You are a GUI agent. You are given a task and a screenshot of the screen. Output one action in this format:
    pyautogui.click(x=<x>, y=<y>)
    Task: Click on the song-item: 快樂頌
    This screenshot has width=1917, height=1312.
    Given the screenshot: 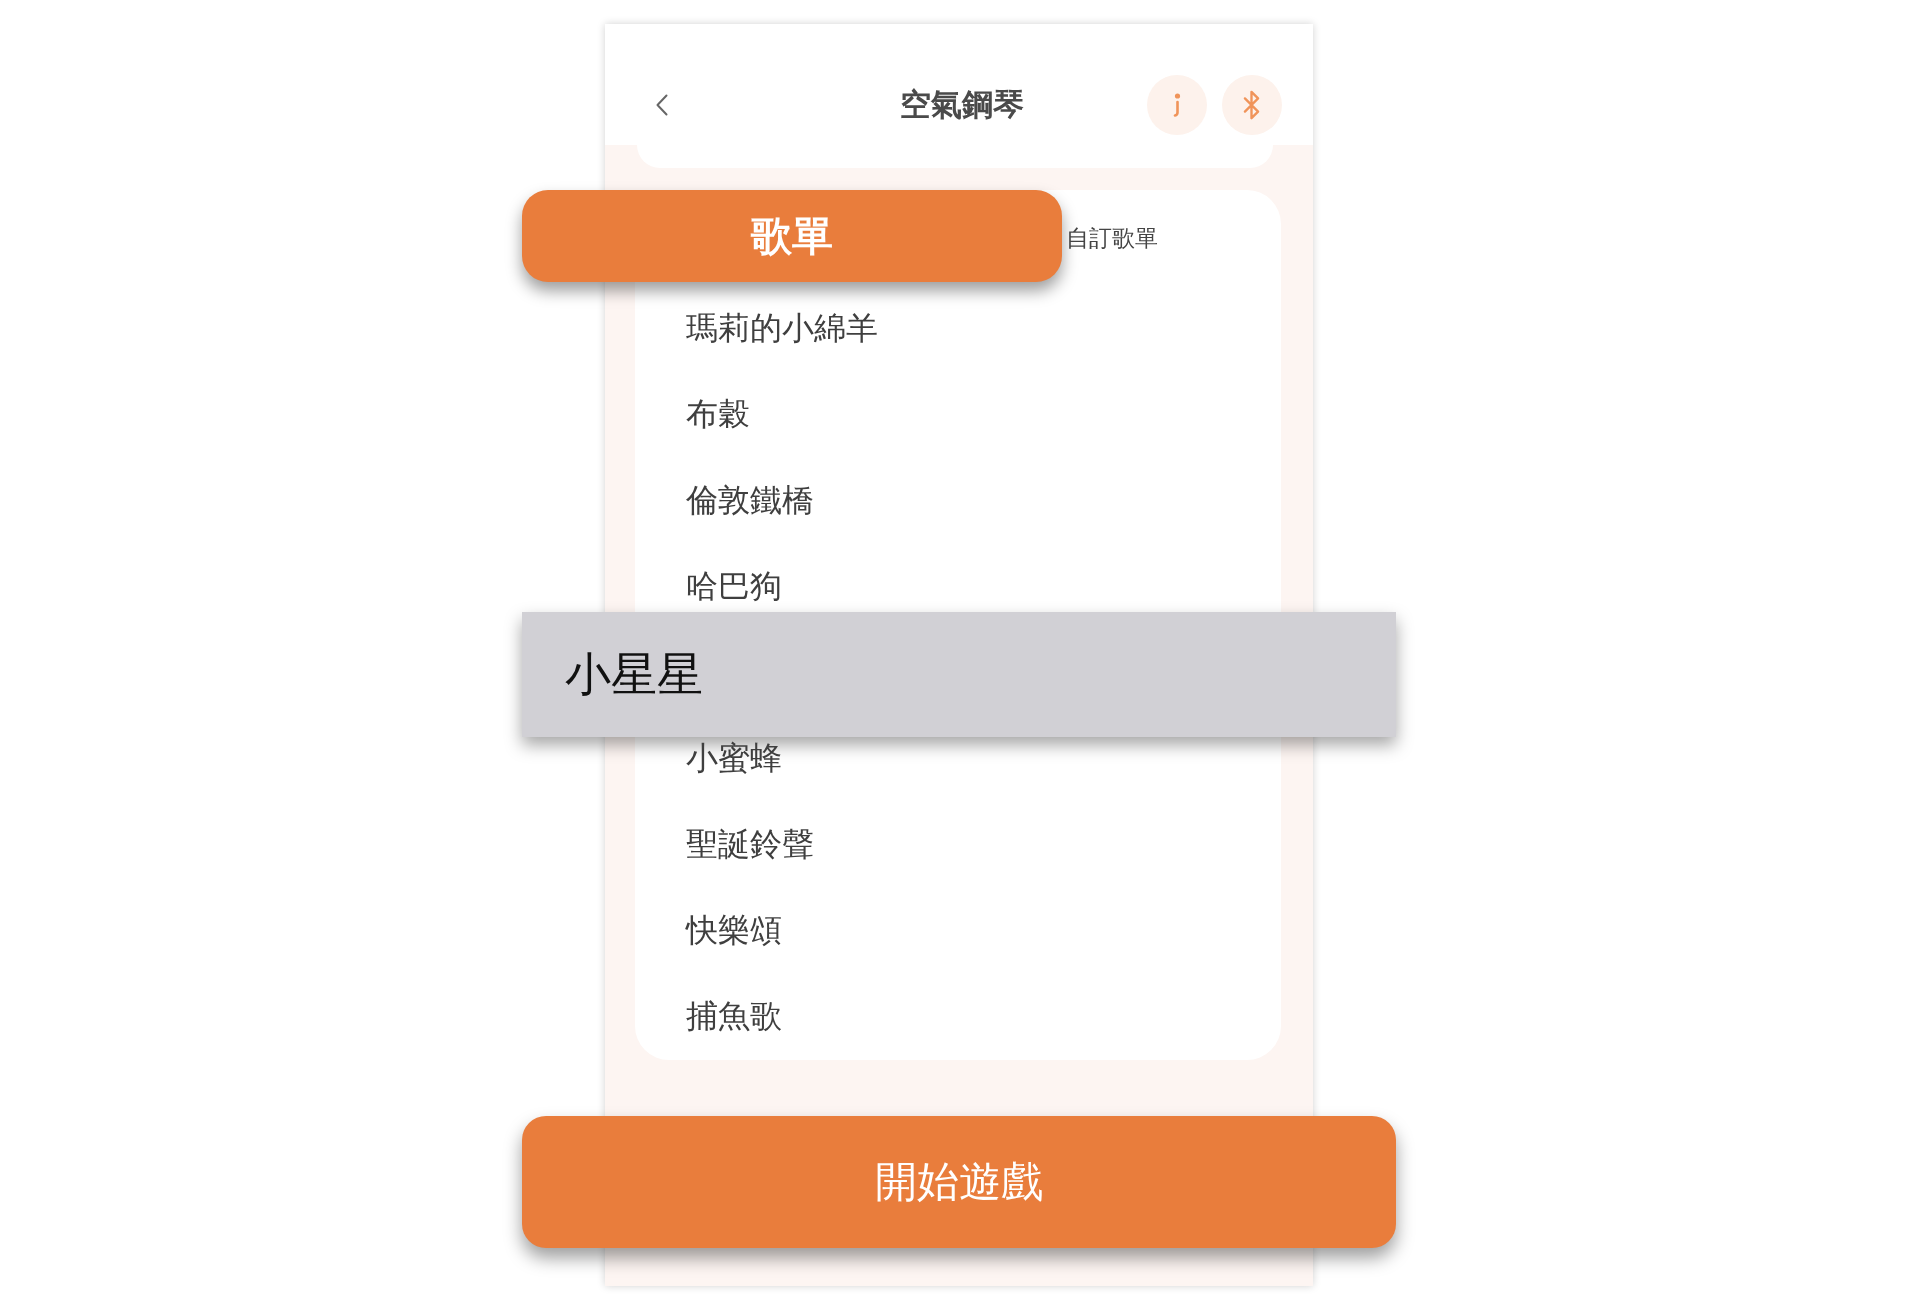 What is the action you would take?
    pyautogui.click(x=733, y=931)
    